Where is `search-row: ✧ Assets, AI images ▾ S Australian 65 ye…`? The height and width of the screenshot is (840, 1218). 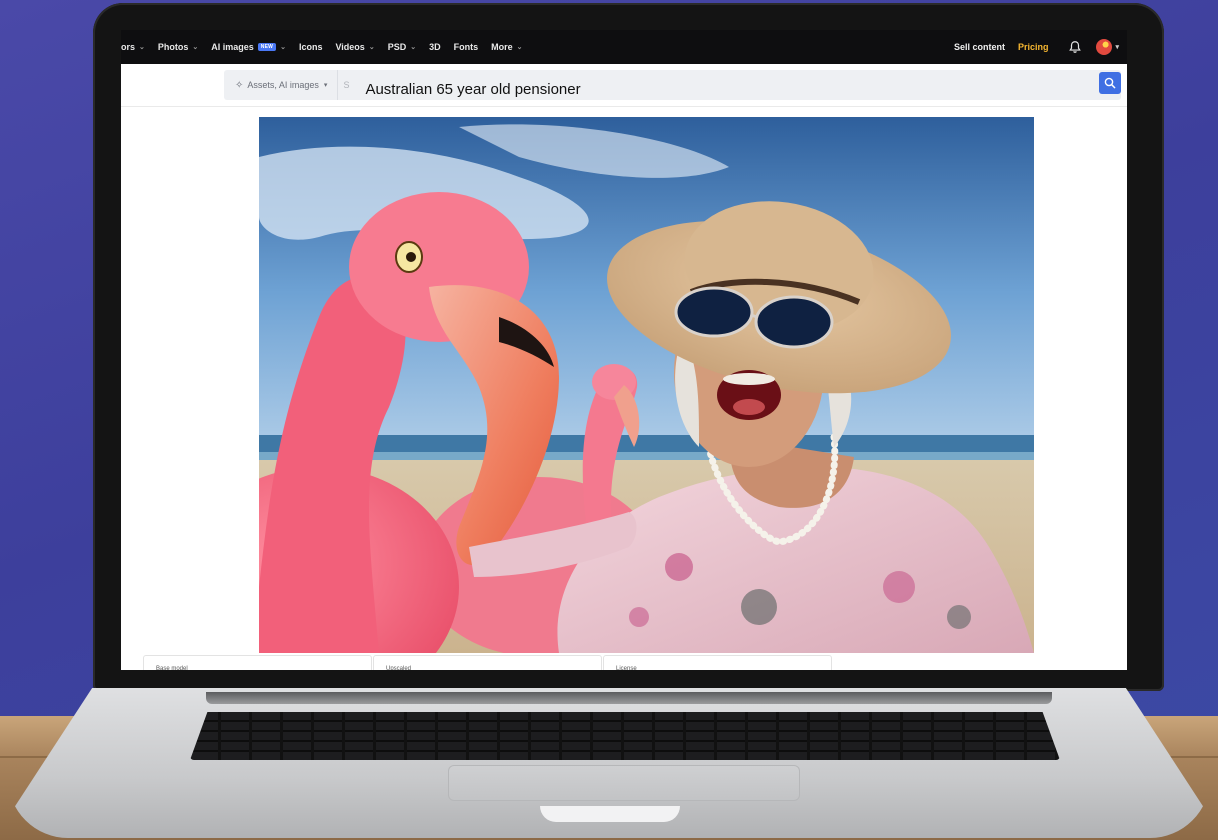 search-row: ✧ Assets, AI images ▾ S Australian 65 ye… is located at coordinates (624, 85).